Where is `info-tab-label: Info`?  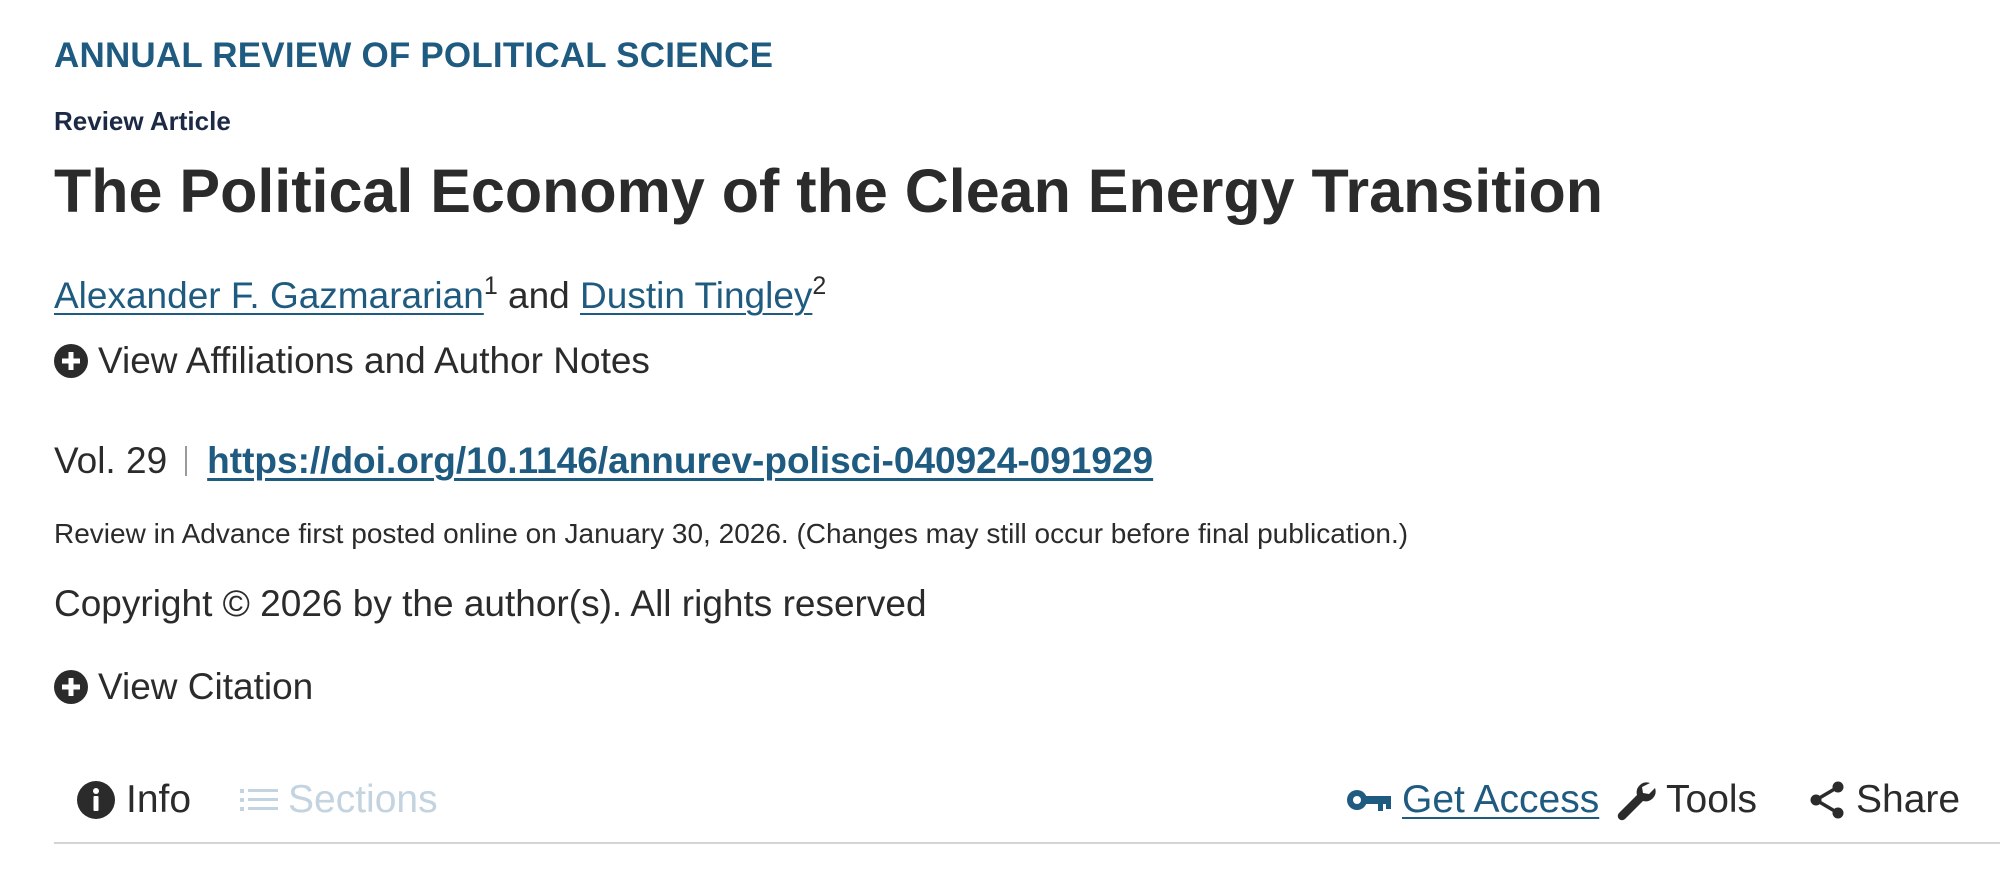
info-tab-label: Info is located at coordinates (159, 799).